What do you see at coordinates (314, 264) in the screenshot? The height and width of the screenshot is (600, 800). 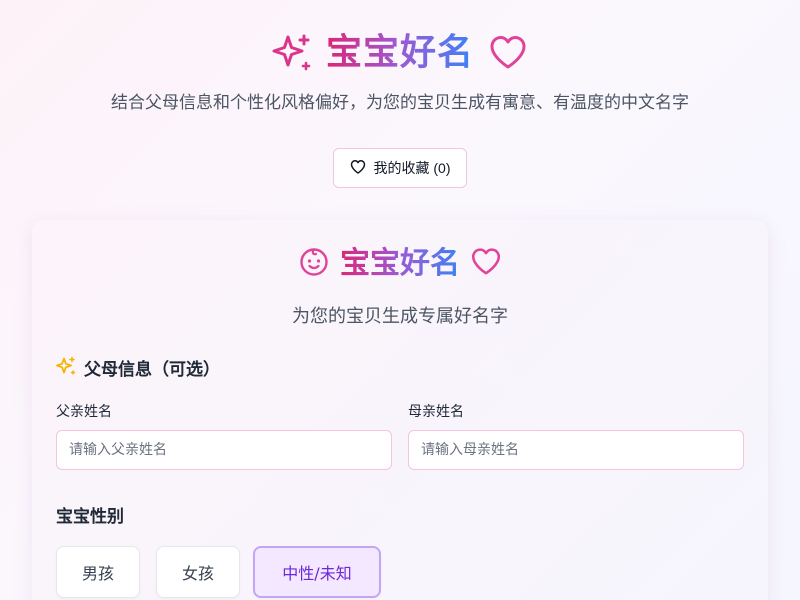 I see `baby-face-icon` at bounding box center [314, 264].